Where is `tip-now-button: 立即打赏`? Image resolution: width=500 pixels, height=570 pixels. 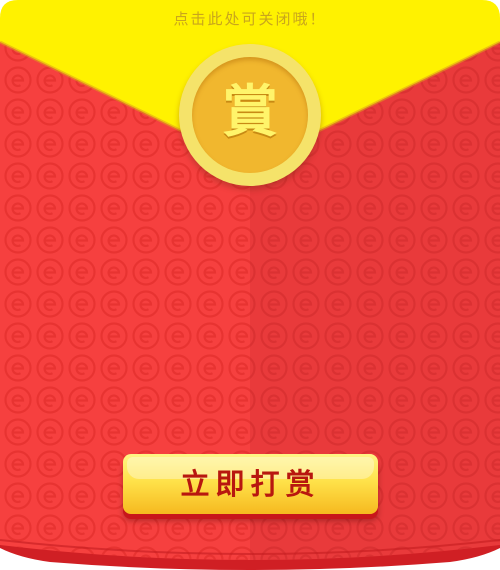 tip-now-button: 立即打赏 is located at coordinates (250, 484).